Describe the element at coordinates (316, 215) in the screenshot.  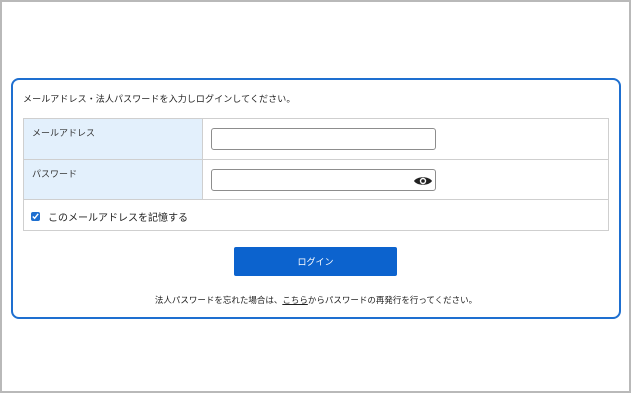
I see `remember-row: このメールアドレスを記憶する` at that location.